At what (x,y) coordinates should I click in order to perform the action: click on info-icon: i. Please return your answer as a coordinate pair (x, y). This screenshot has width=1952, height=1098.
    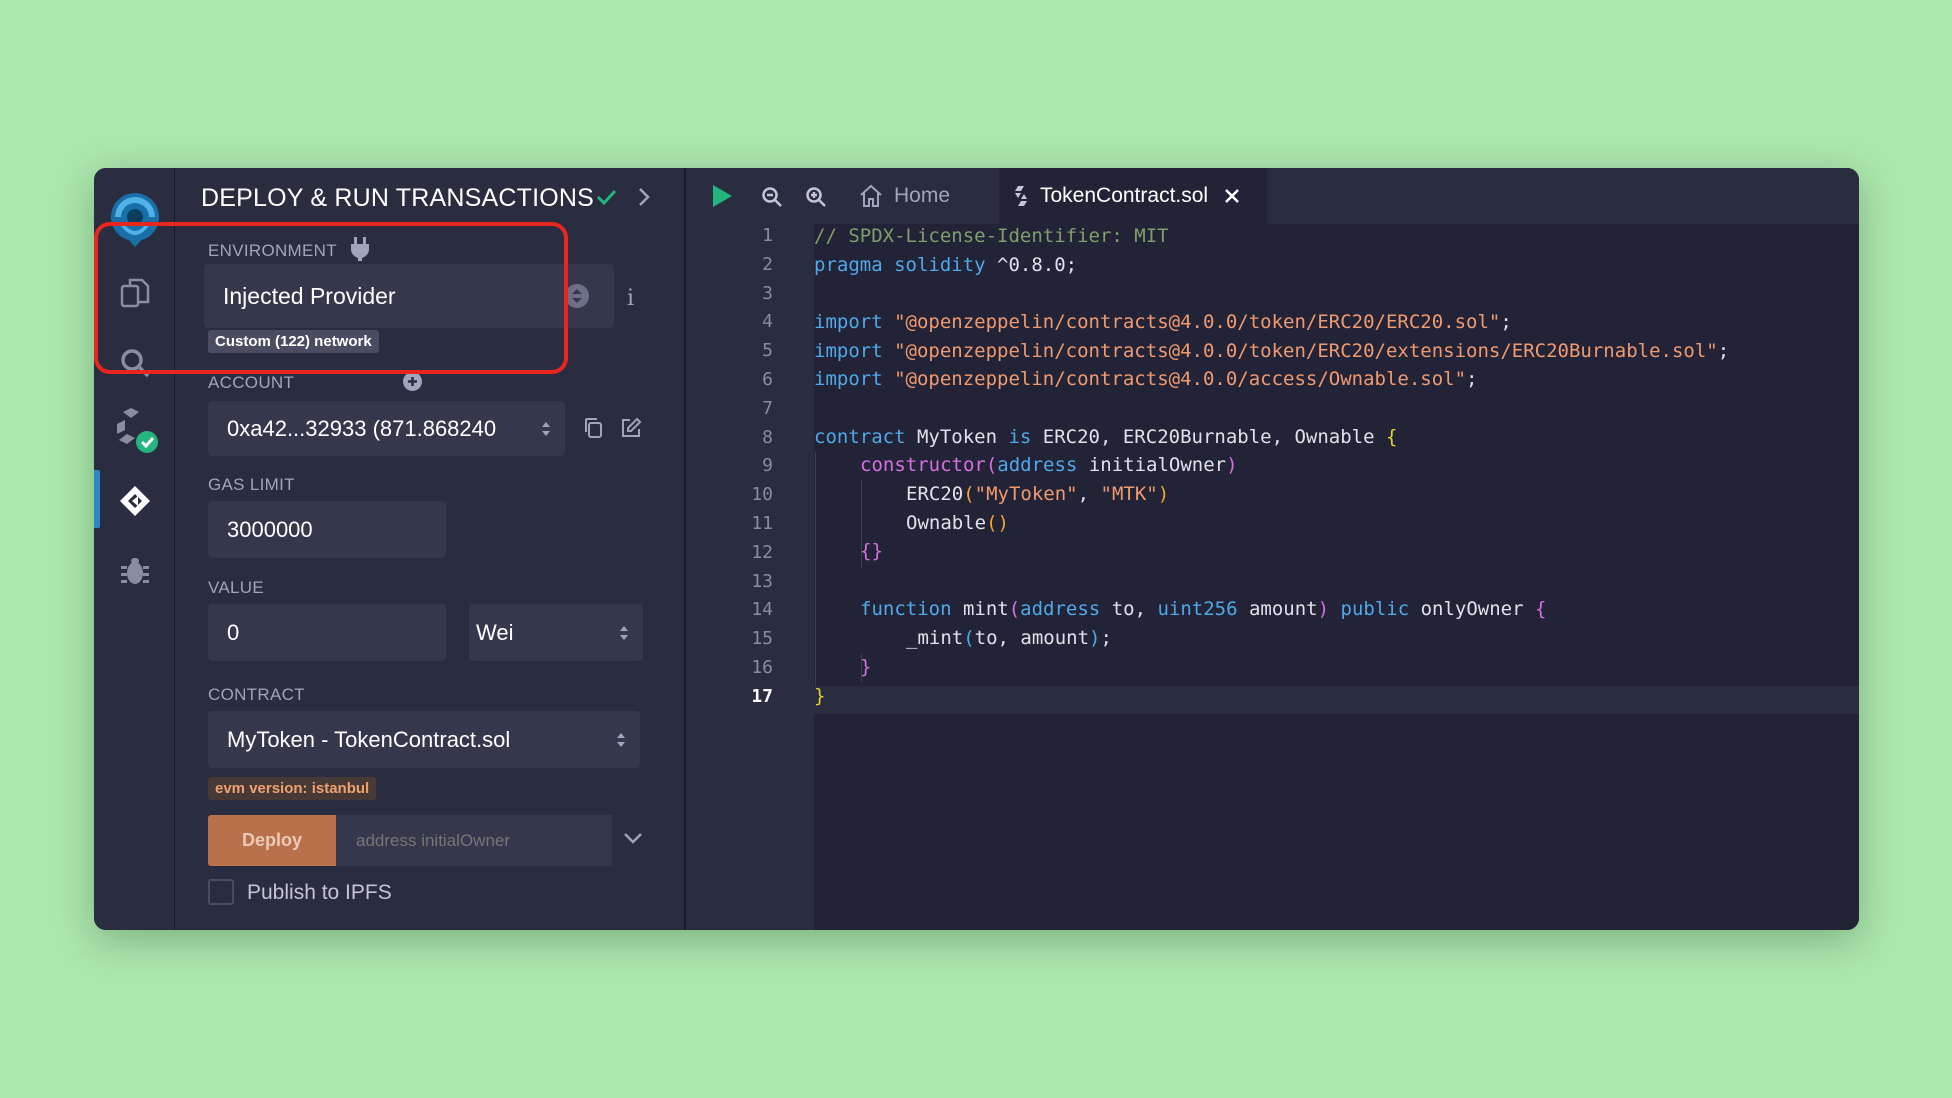
    Looking at the image, I should click on (630, 298).